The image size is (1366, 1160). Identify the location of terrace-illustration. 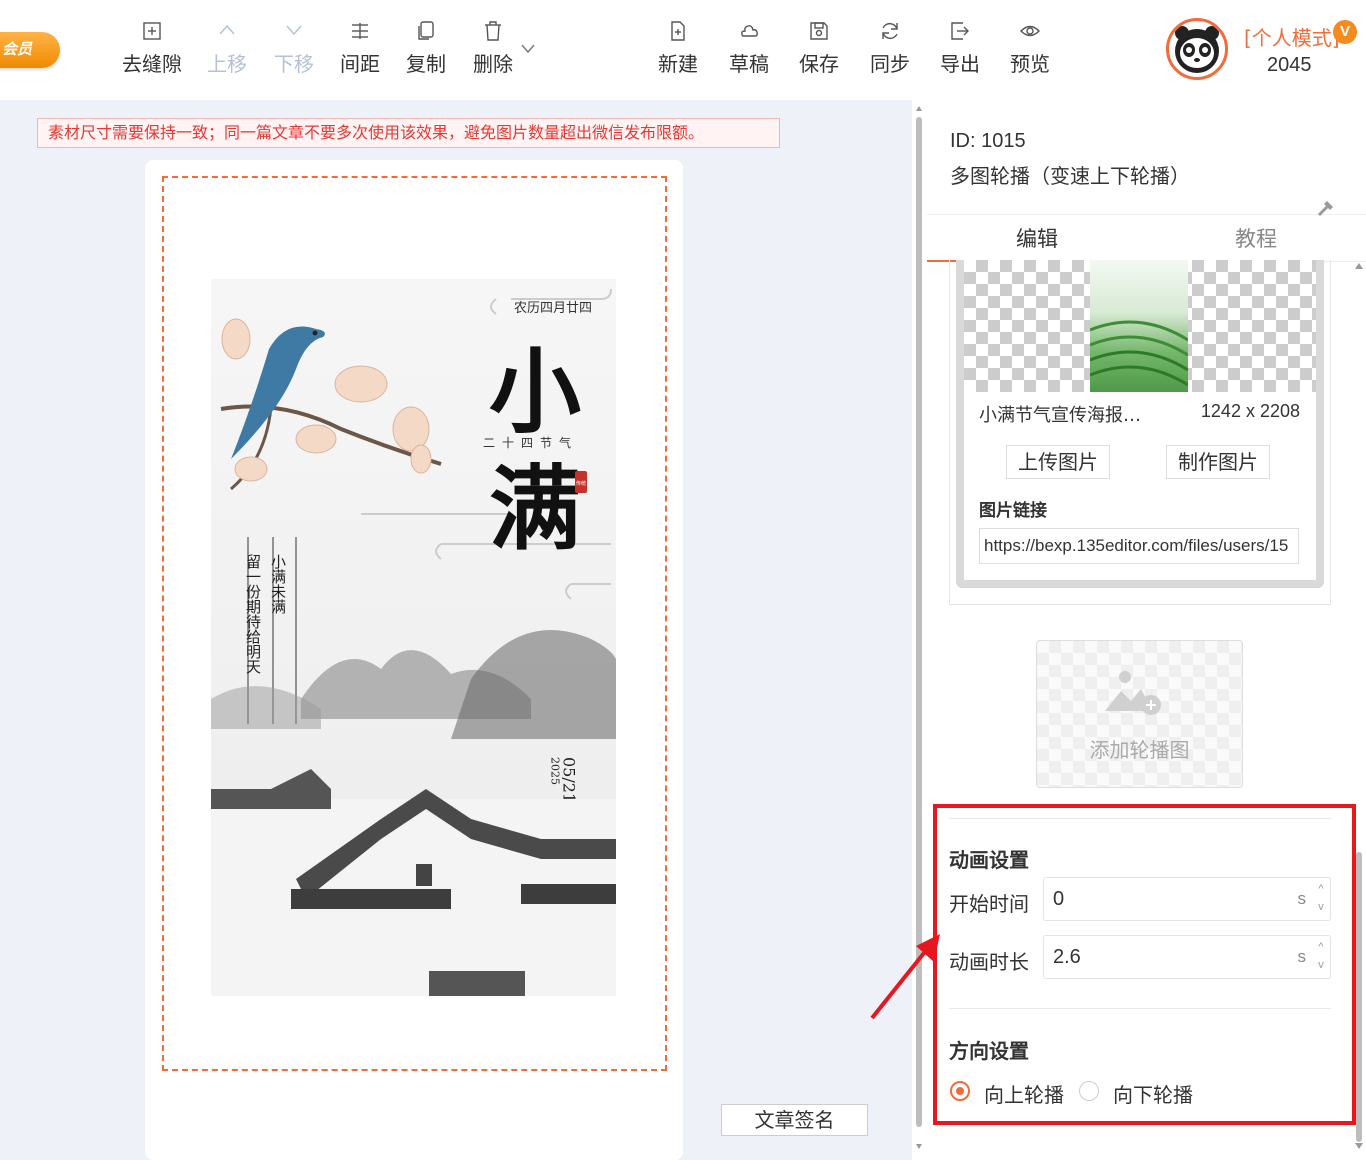
(1139, 353).